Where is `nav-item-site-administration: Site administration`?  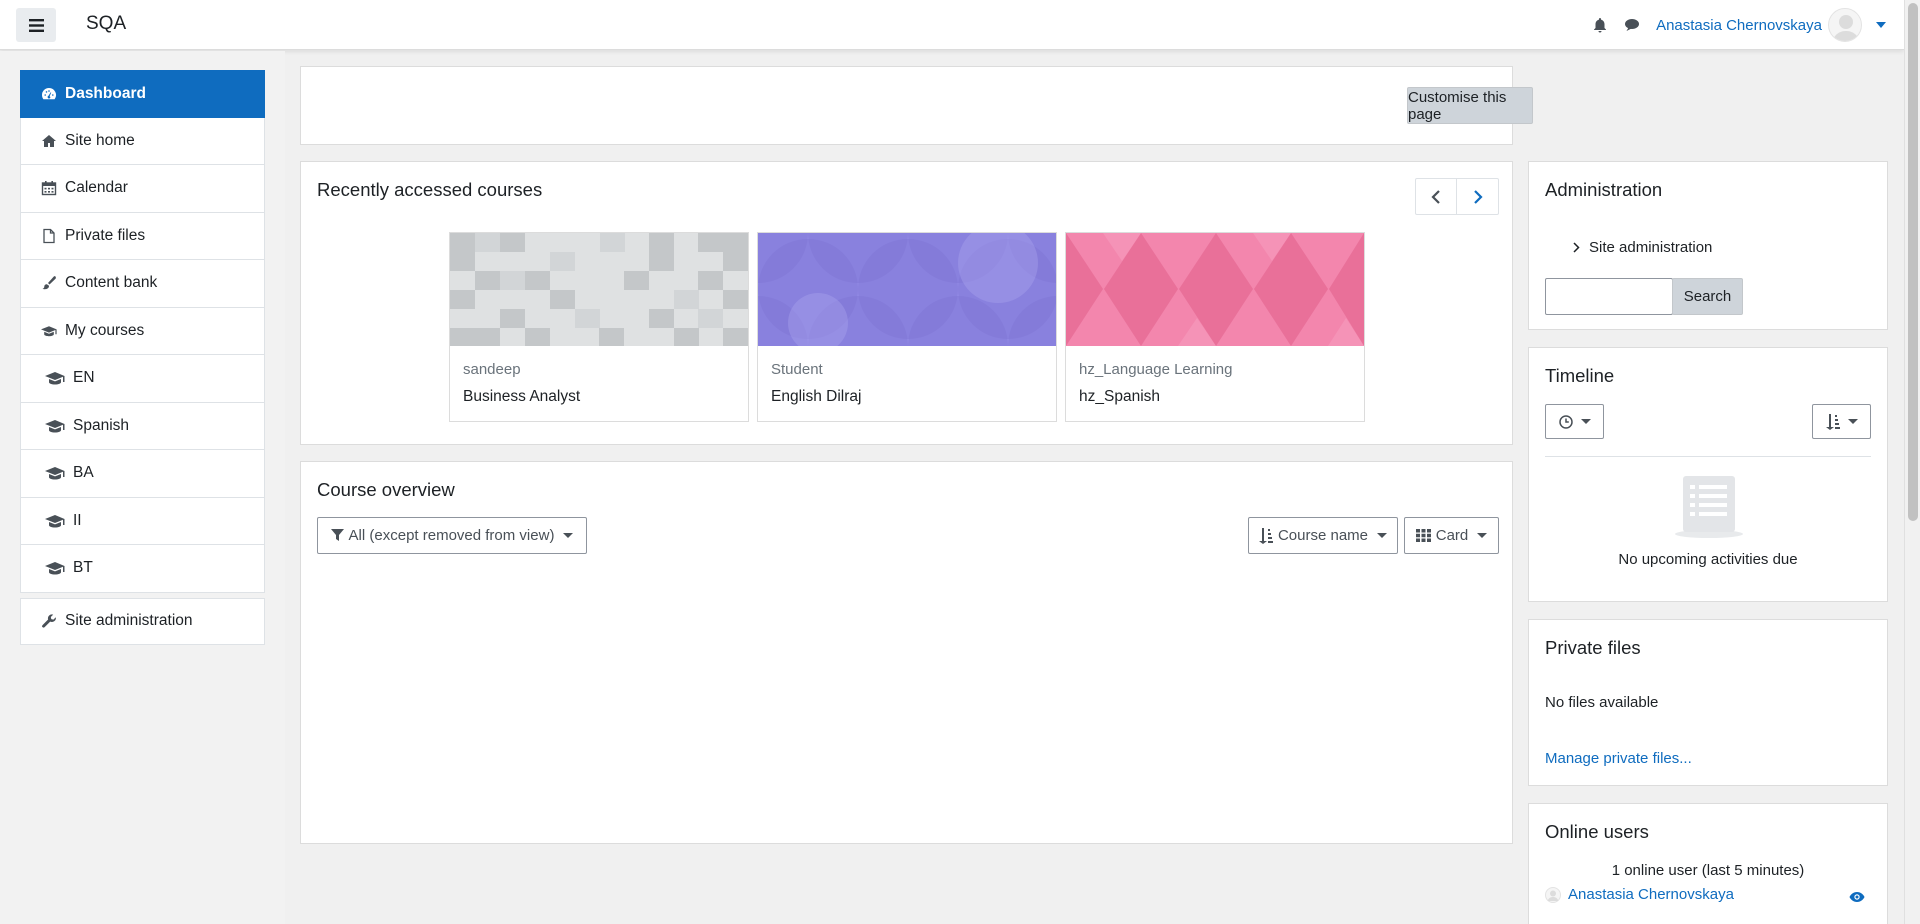 nav-item-site-administration: Site administration is located at coordinates (142, 621).